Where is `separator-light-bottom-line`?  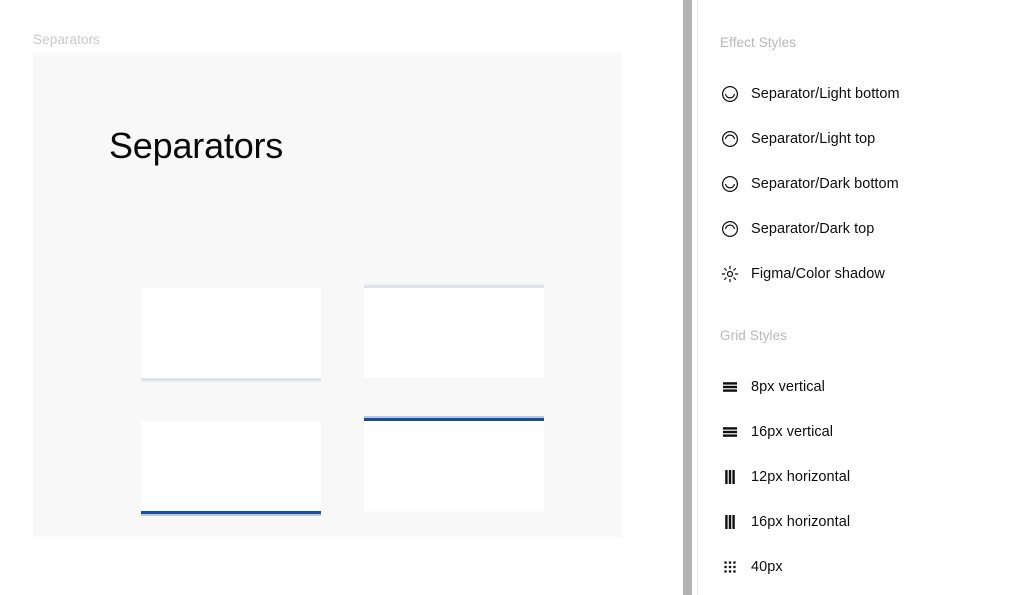
separator-light-bottom-line is located at coordinates (231, 380).